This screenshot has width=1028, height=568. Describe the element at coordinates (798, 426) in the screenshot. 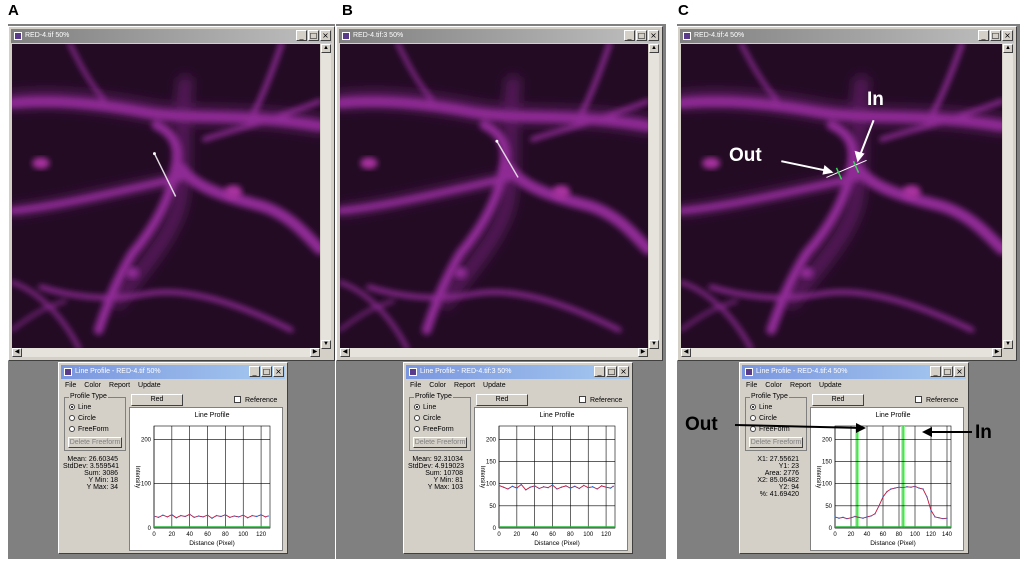

I see `chart-out-arrow` at that location.